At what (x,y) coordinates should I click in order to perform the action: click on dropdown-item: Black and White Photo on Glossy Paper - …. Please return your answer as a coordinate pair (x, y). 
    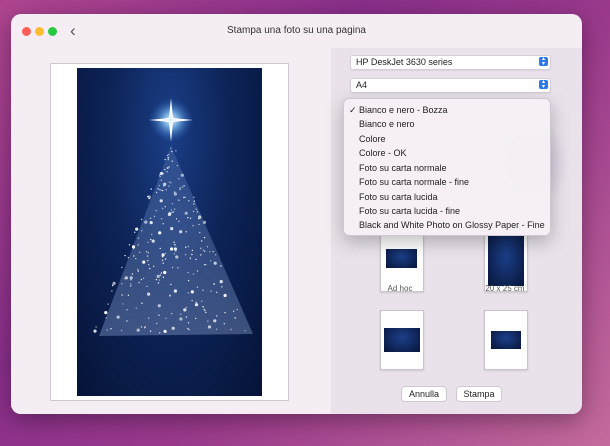
    Looking at the image, I should click on (447, 225).